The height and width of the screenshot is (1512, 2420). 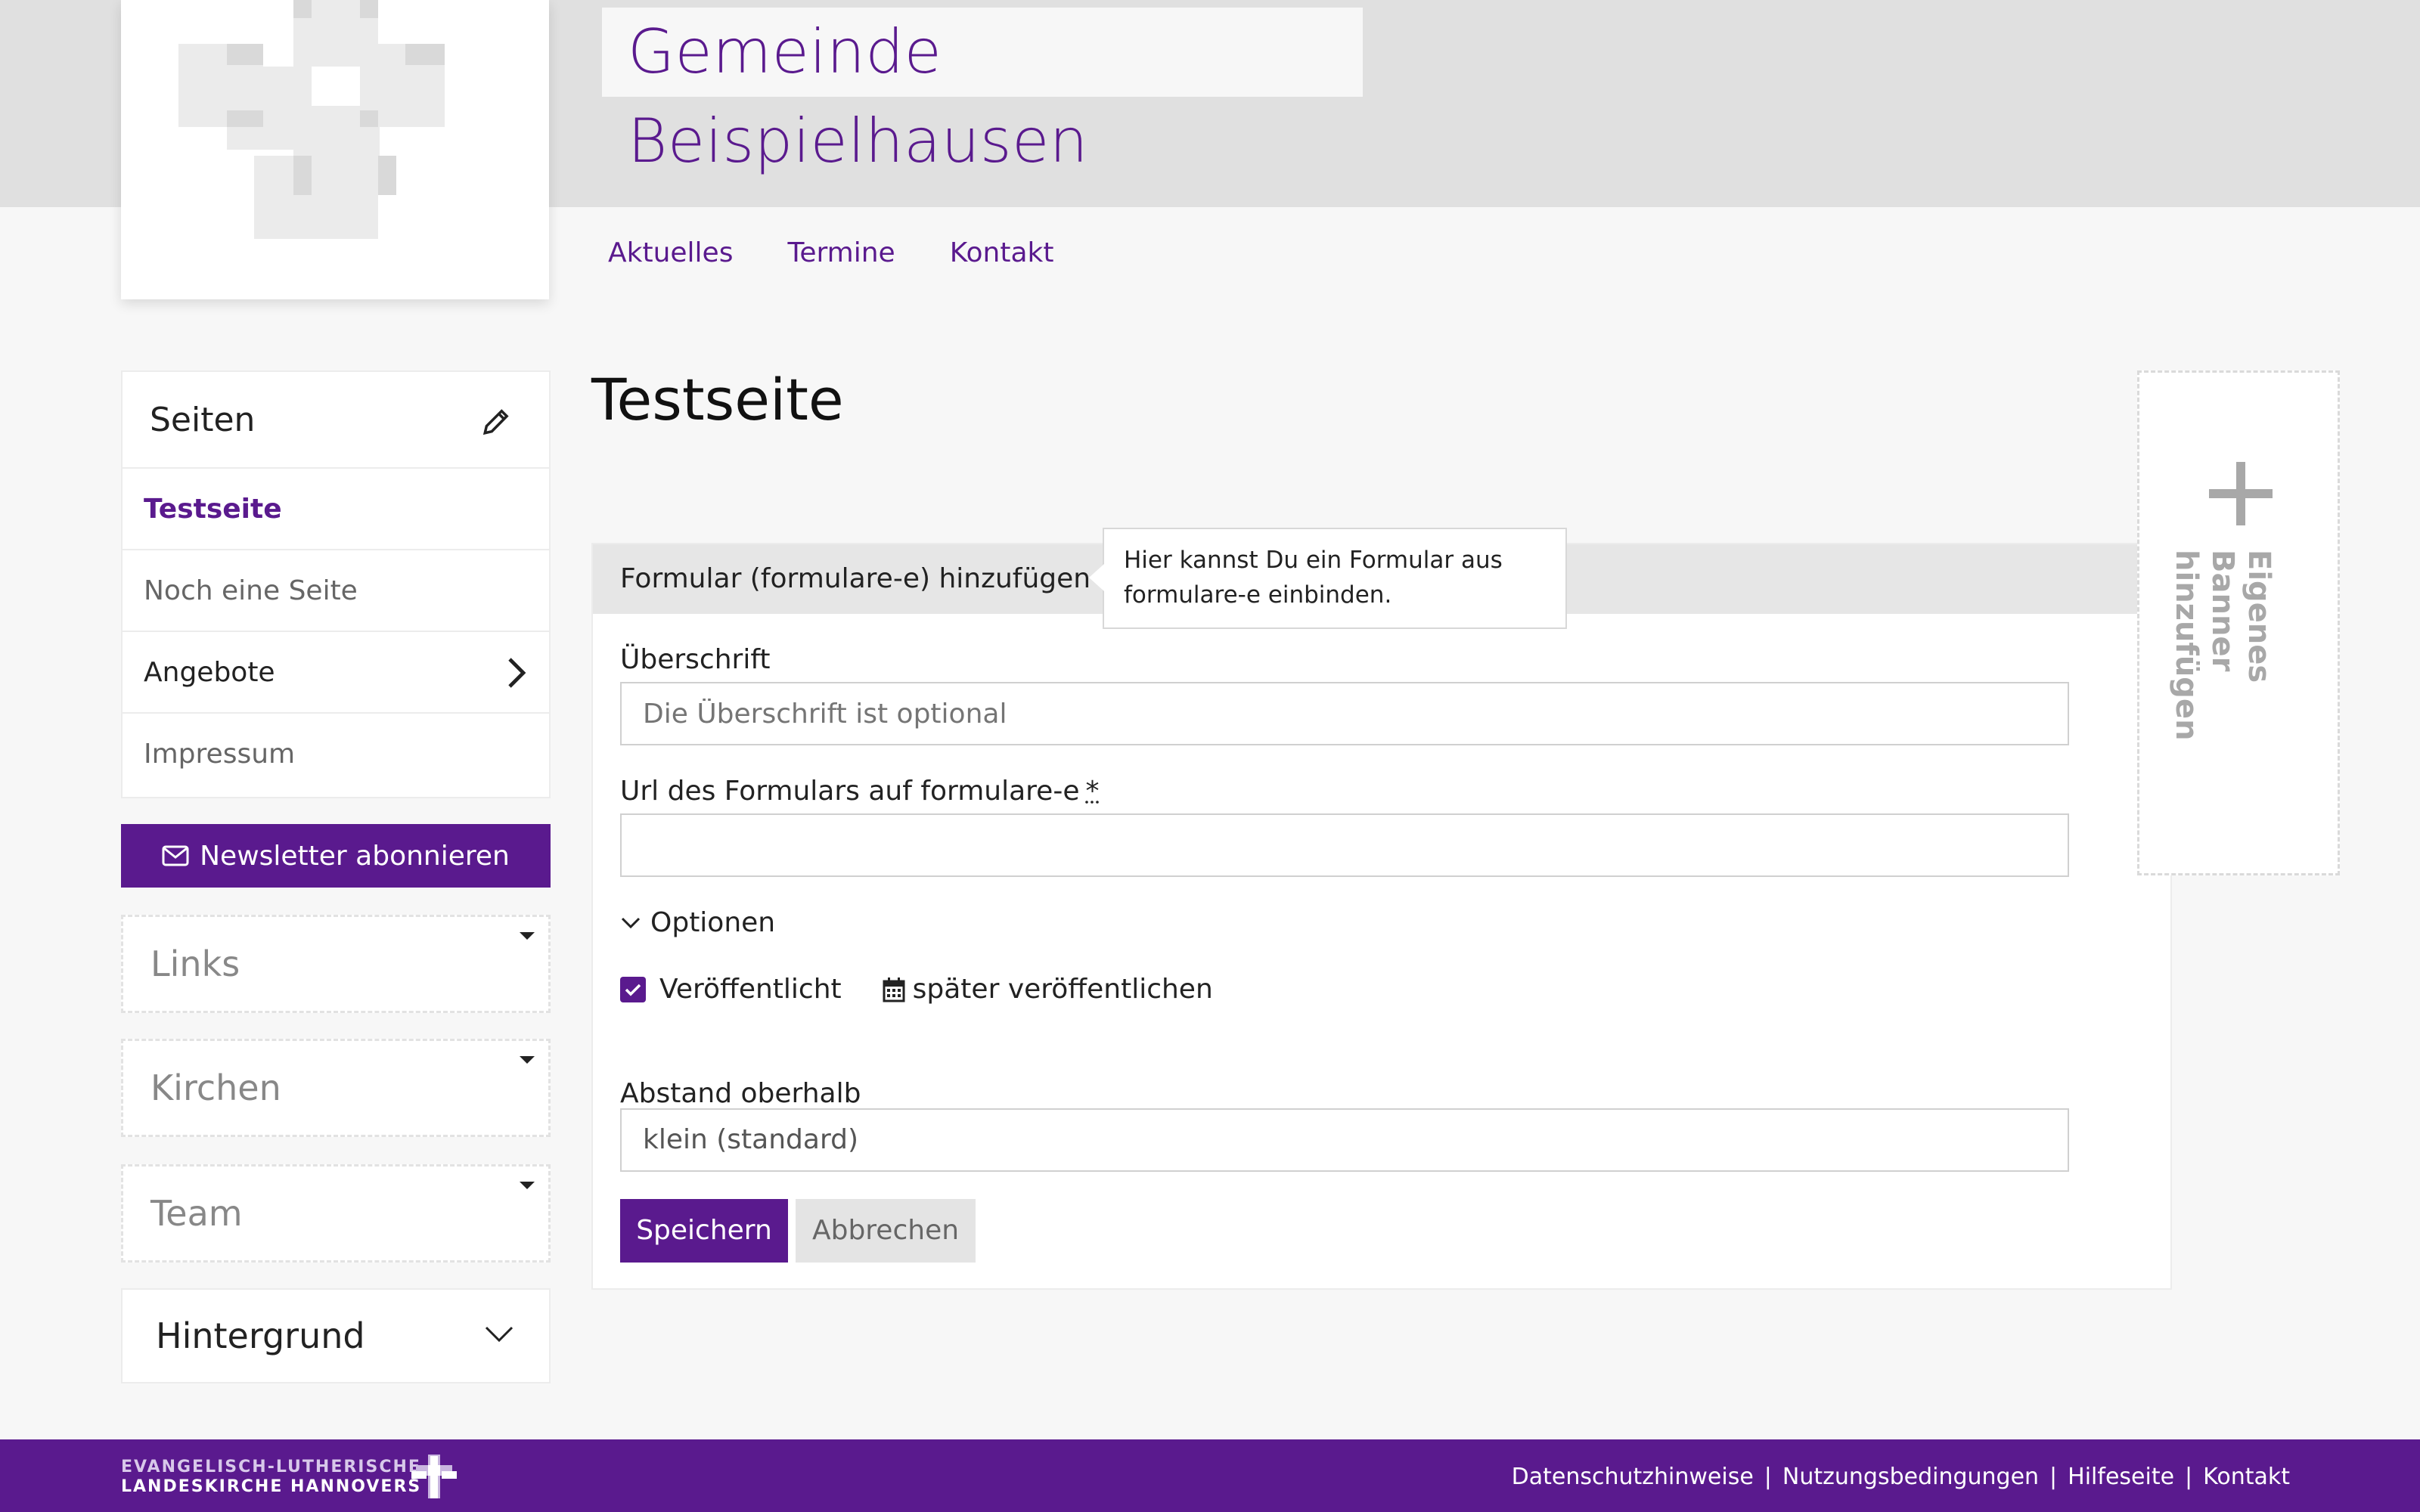 What do you see at coordinates (750, 989) in the screenshot?
I see `published-label: Veröffentlicht` at bounding box center [750, 989].